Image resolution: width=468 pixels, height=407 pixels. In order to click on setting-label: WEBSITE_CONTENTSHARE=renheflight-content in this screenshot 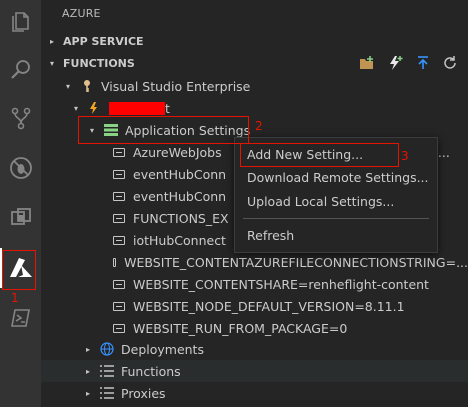, I will do `click(281, 284)`.